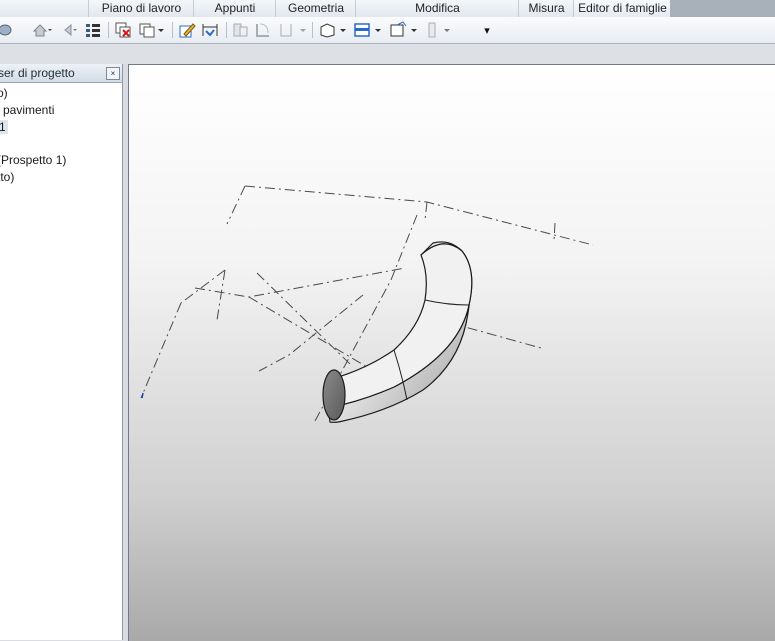  I want to click on toolbar-overflow-glyph: ▾, so click(487, 30).